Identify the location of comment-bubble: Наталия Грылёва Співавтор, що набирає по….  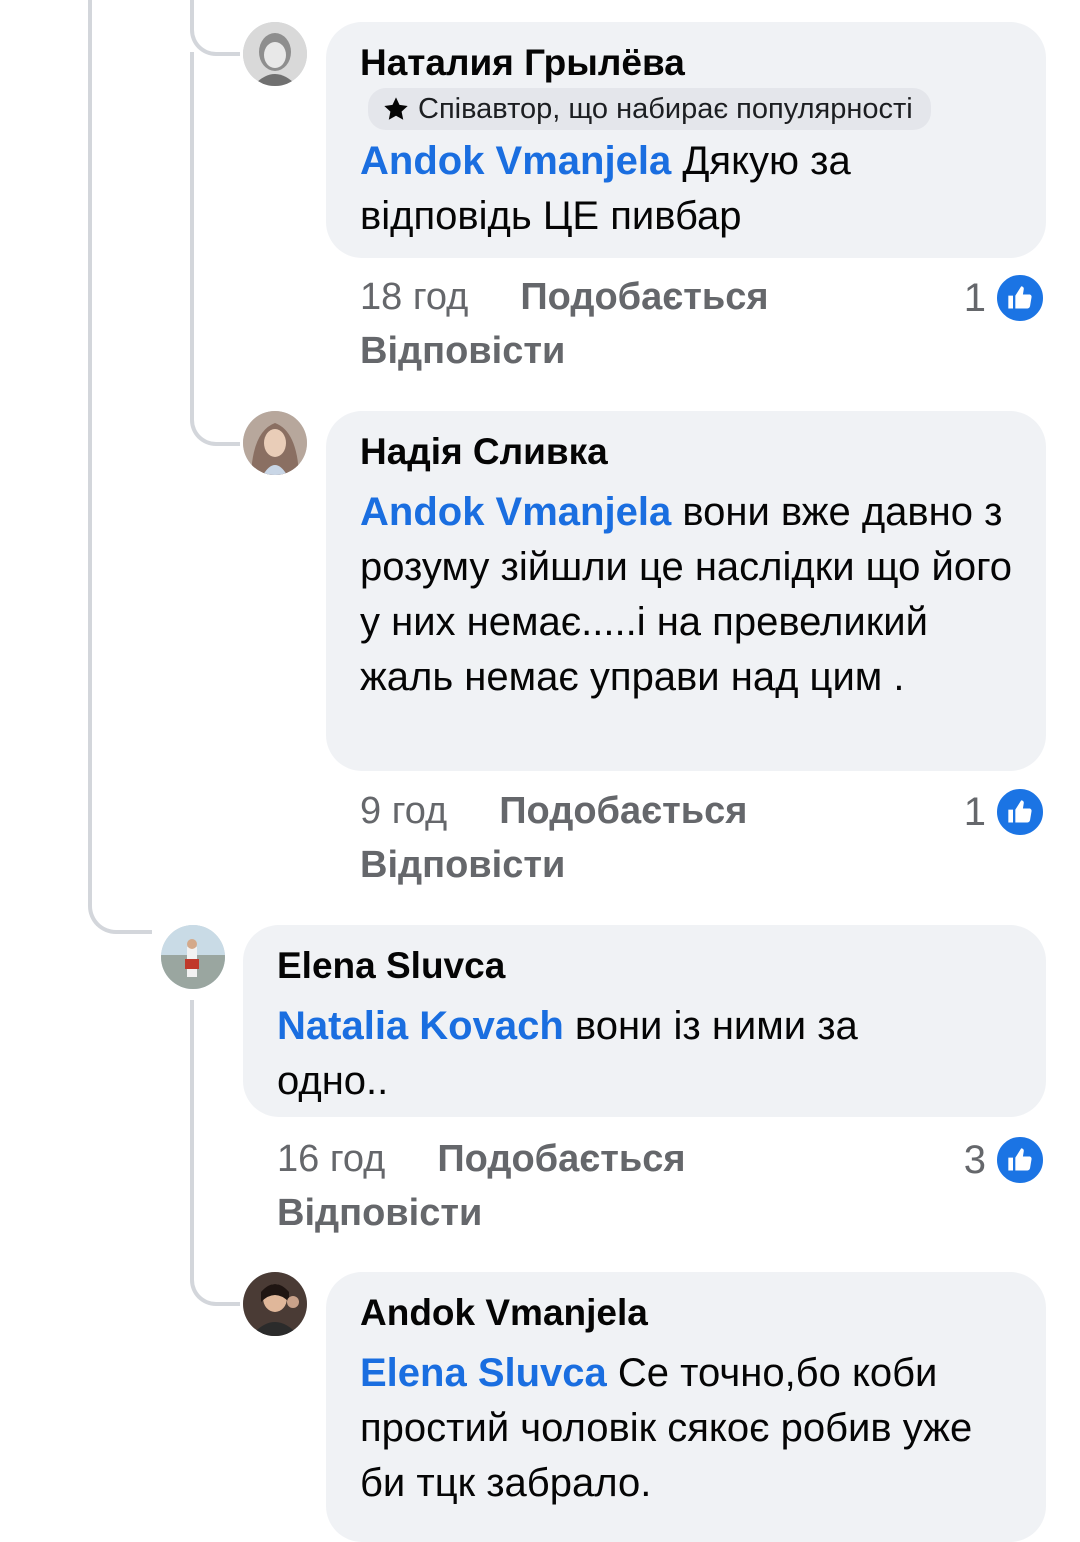
(686, 140).